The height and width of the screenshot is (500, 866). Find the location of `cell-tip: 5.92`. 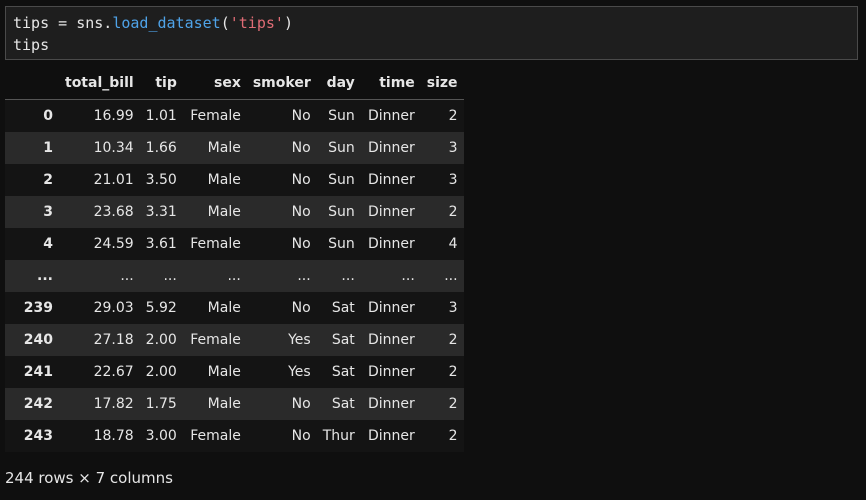

cell-tip: 5.92 is located at coordinates (161, 308).